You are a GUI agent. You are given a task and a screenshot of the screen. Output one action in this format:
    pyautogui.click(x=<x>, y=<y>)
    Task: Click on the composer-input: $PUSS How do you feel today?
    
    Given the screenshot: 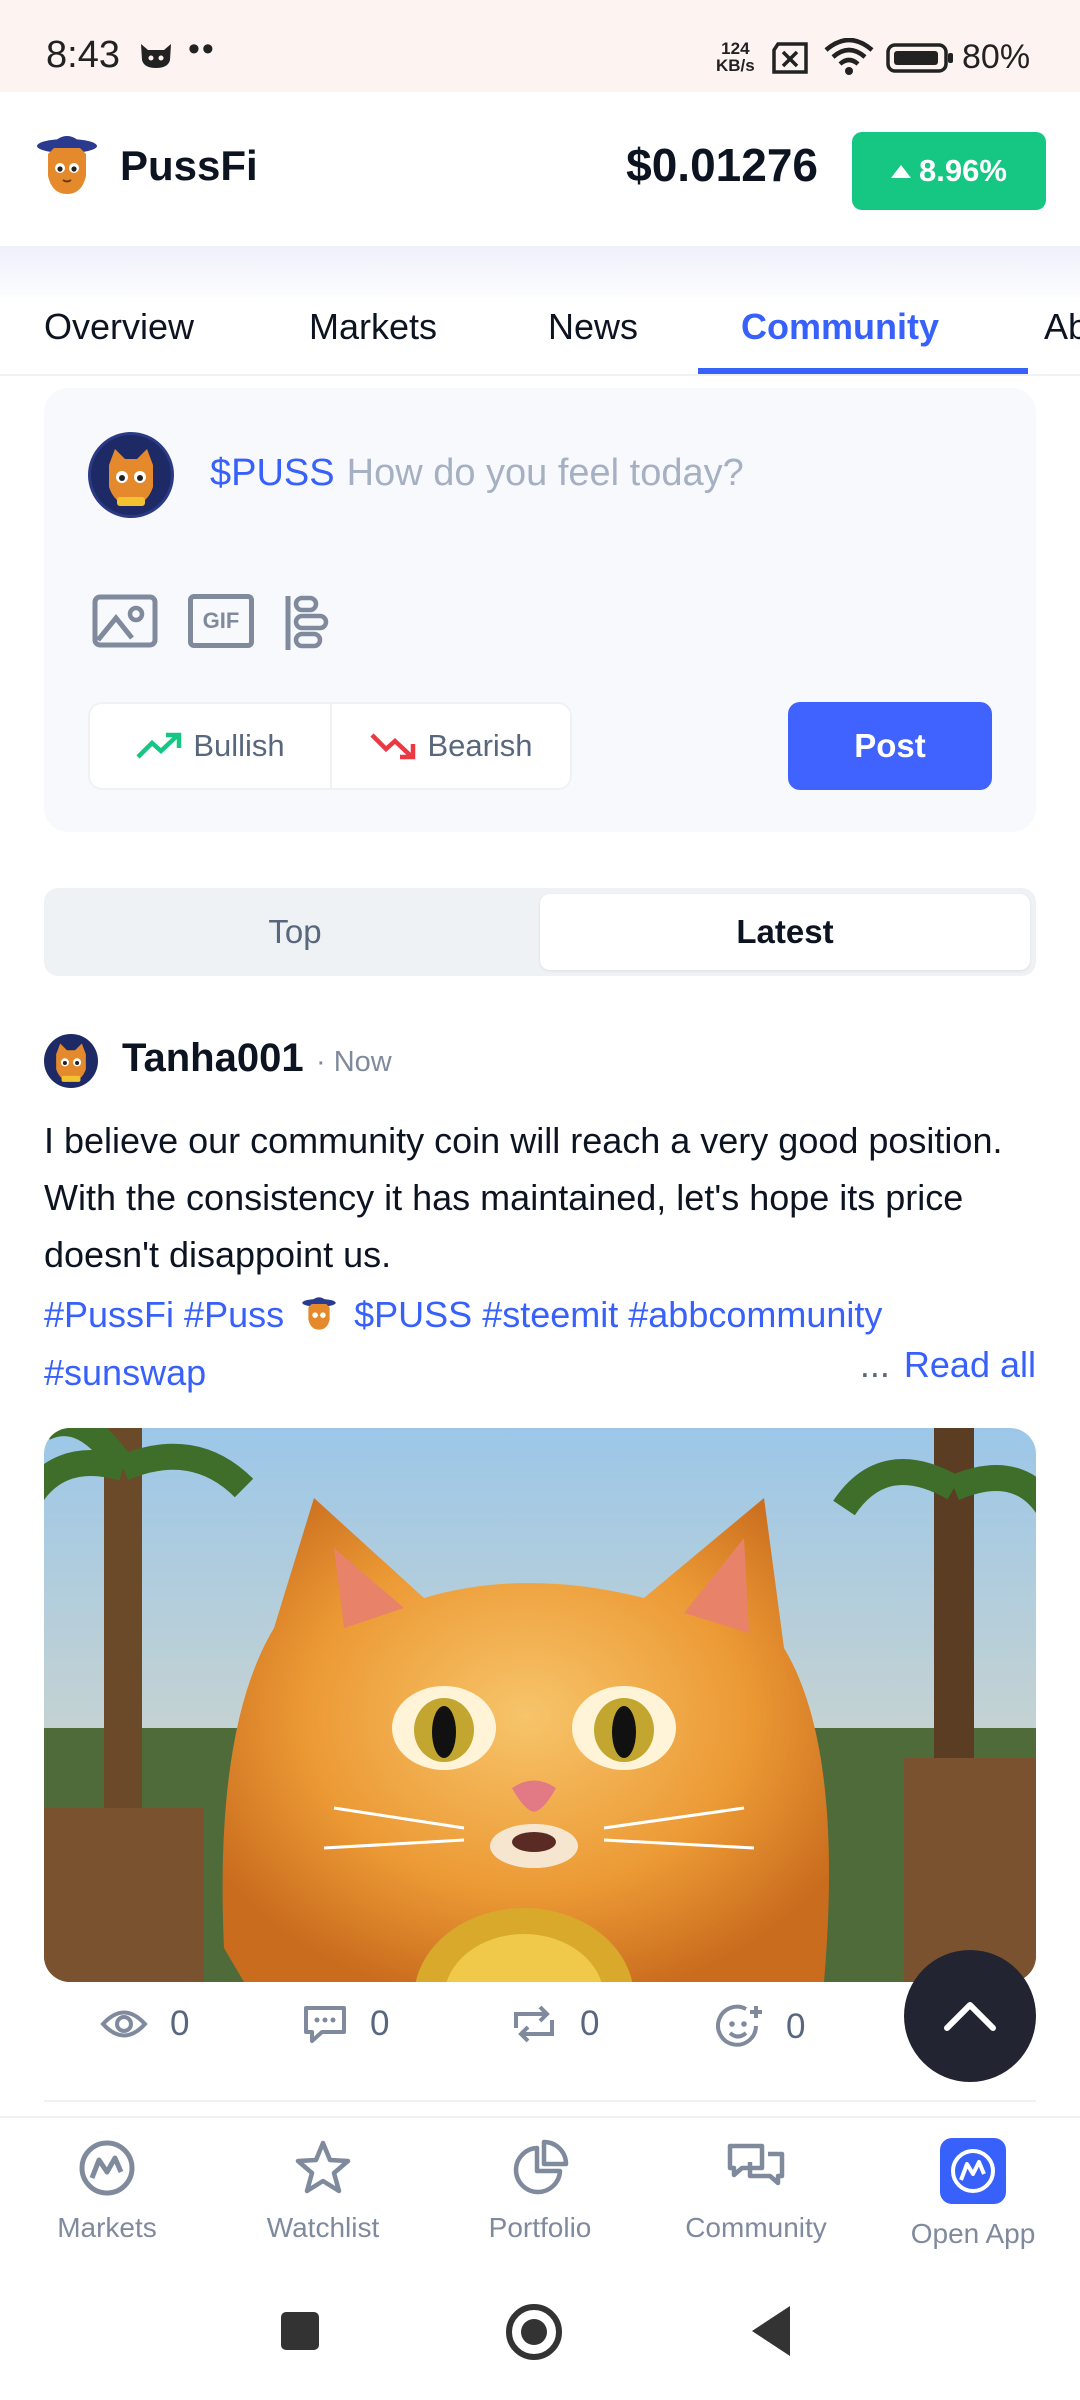 What is the action you would take?
    pyautogui.click(x=477, y=473)
    